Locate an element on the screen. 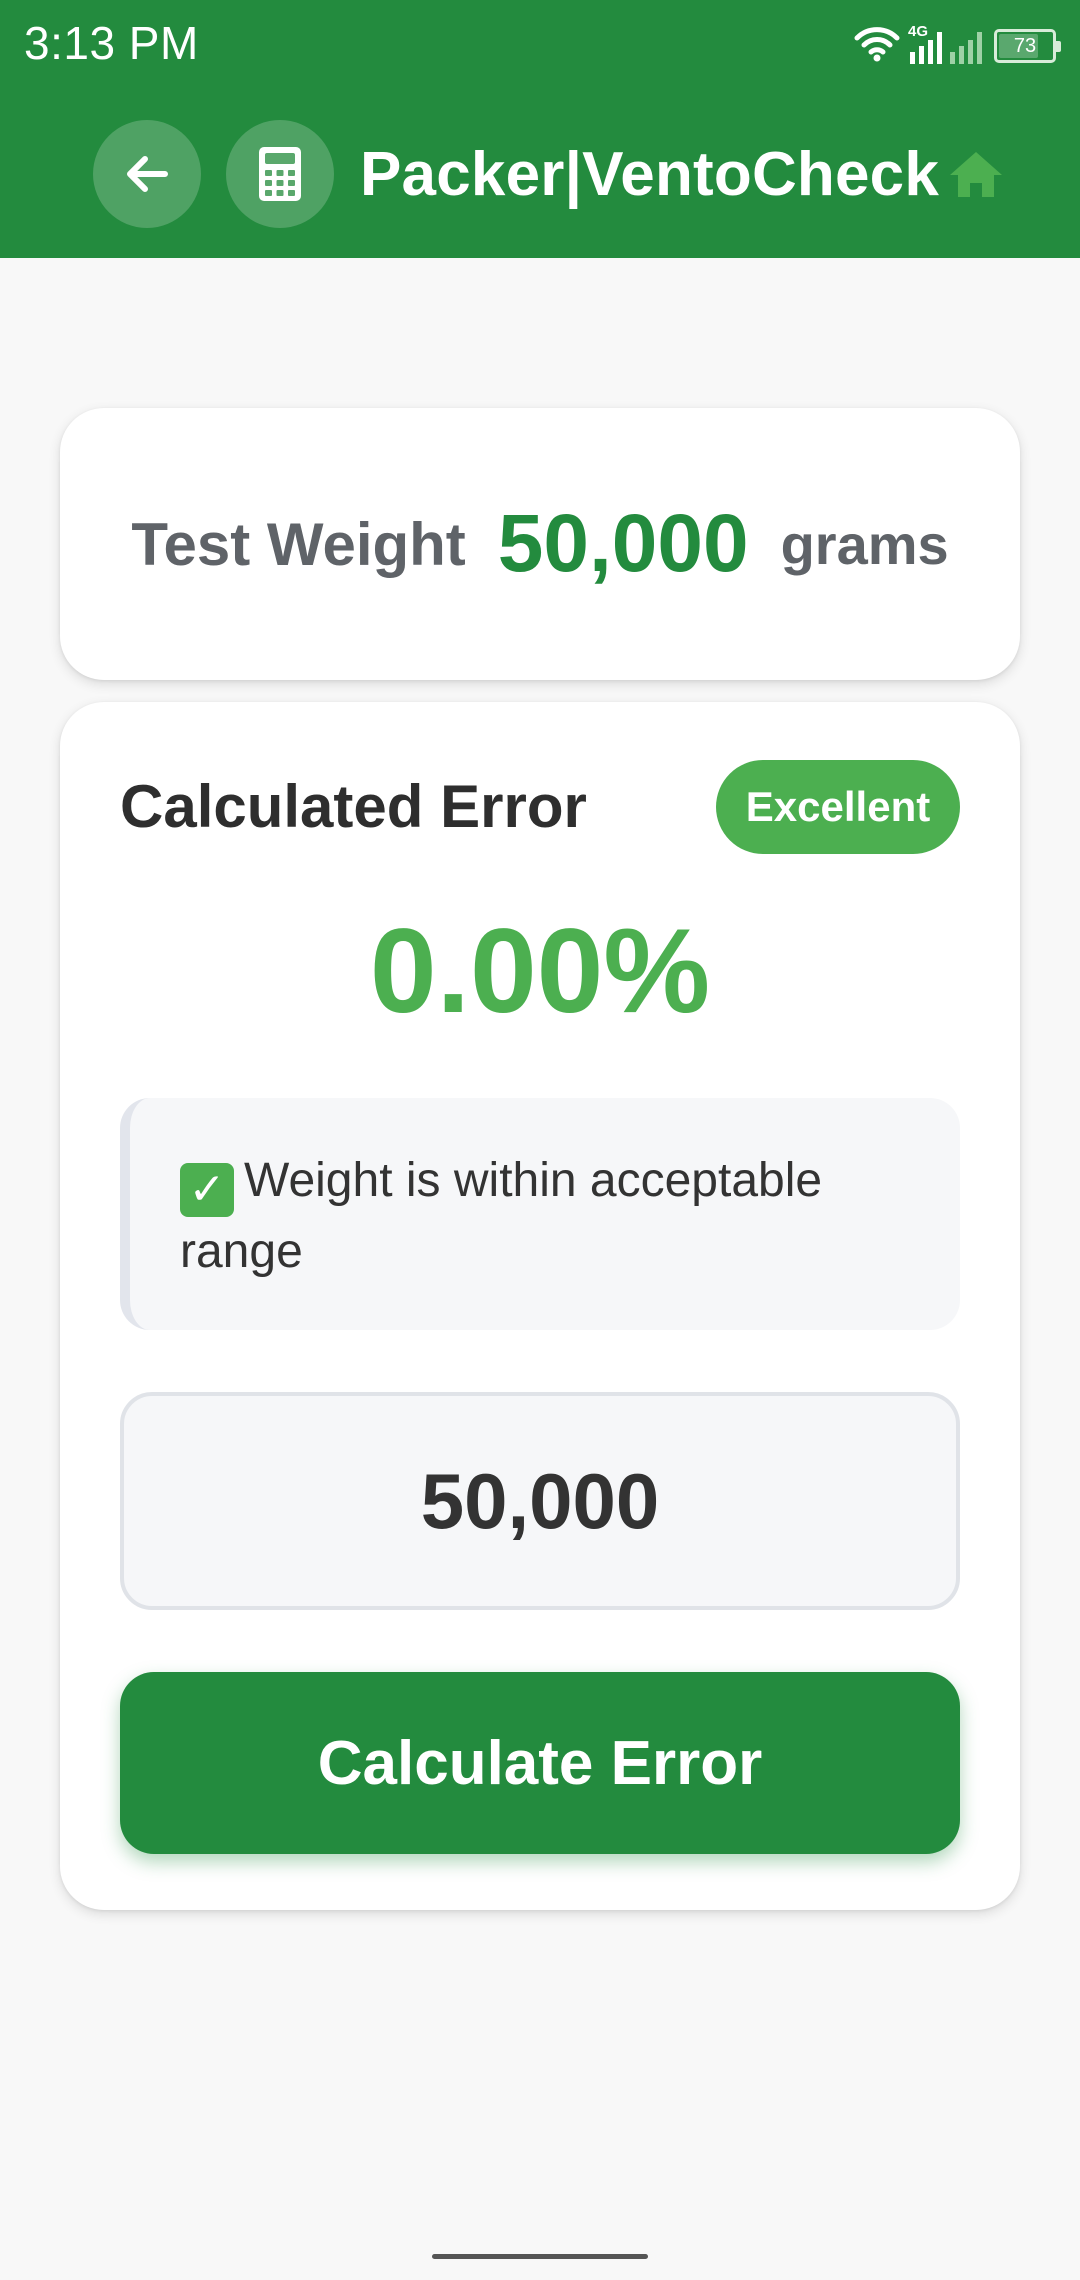 Image resolution: width=1080 pixels, height=2280 pixels. status-message-box: ✓ Weight is within acceptable range is located at coordinates (540, 1214).